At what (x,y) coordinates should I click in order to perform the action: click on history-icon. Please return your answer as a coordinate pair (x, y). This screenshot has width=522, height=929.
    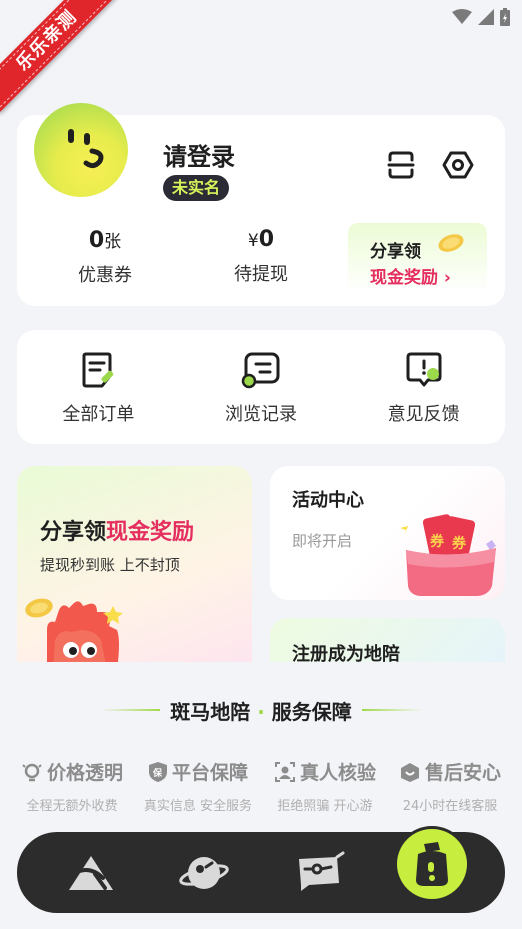
    Looking at the image, I should click on (260, 370).